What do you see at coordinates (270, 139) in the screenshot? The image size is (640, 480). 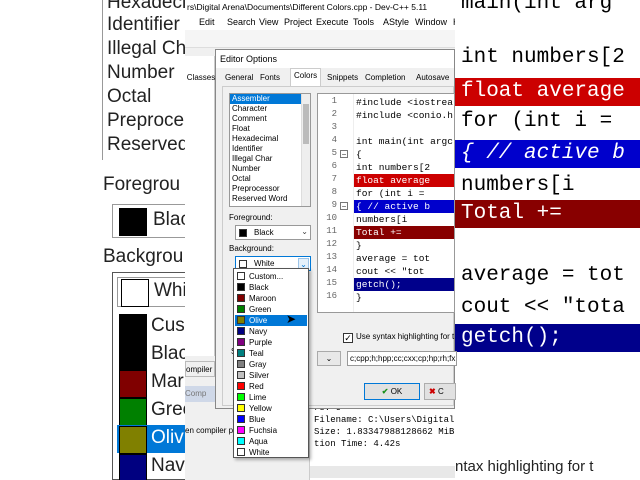 I see `list-item: Hexadecimal` at bounding box center [270, 139].